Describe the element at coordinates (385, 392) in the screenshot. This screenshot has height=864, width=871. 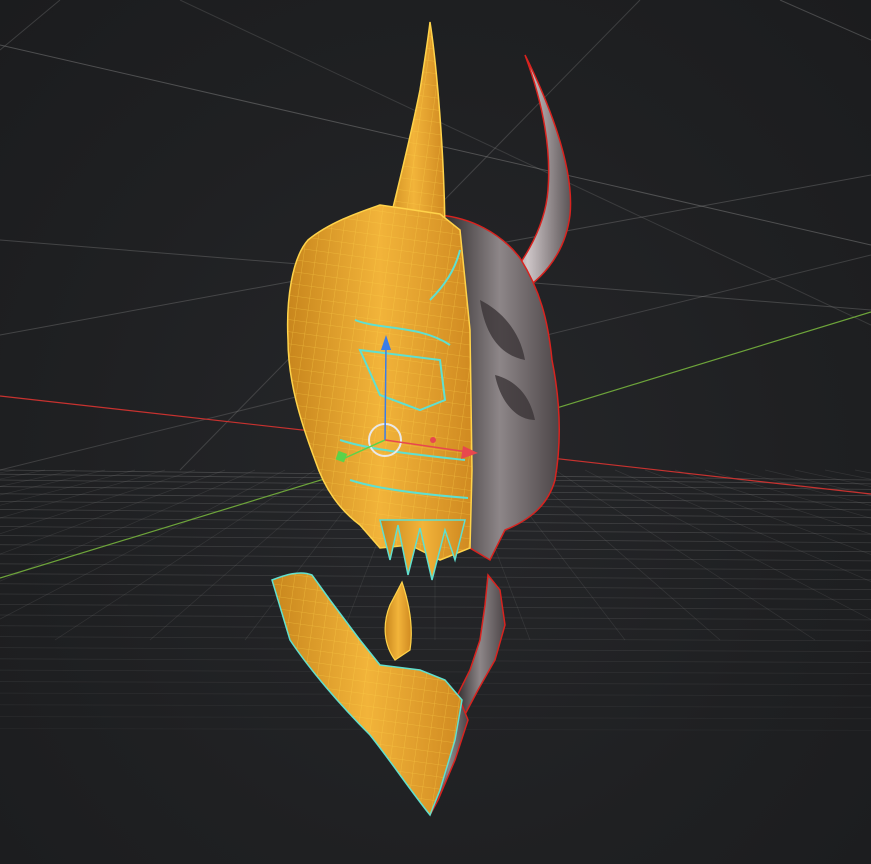
I see `gizmo-z-axis` at that location.